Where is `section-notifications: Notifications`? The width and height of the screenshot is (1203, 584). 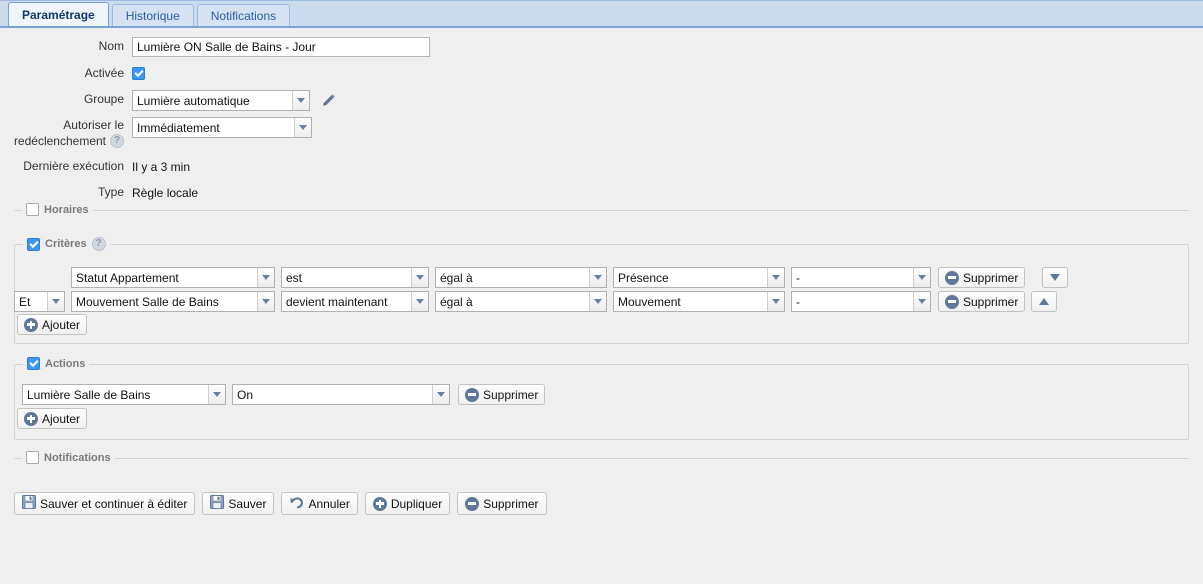 section-notifications: Notifications is located at coordinates (601, 457).